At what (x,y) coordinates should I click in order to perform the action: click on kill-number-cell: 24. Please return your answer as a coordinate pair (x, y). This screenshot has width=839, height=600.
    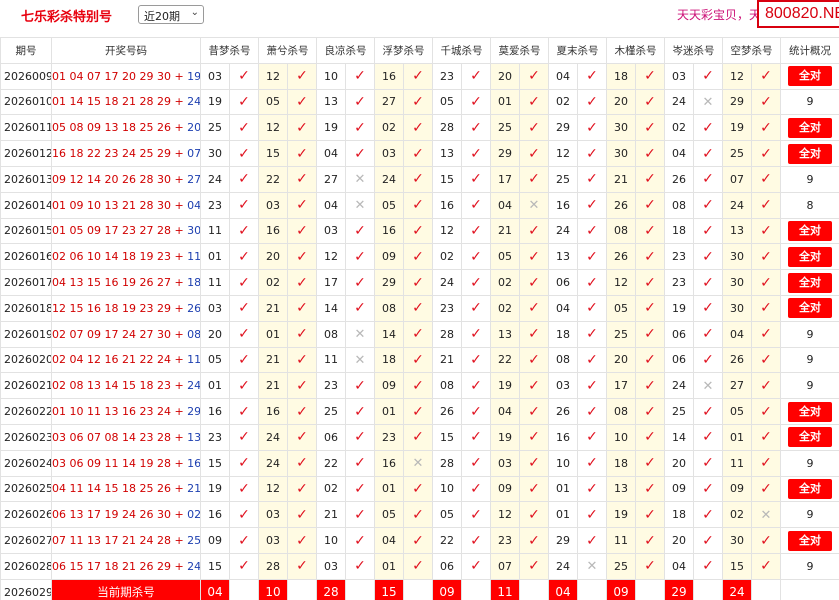
    Looking at the image, I should click on (447, 282).